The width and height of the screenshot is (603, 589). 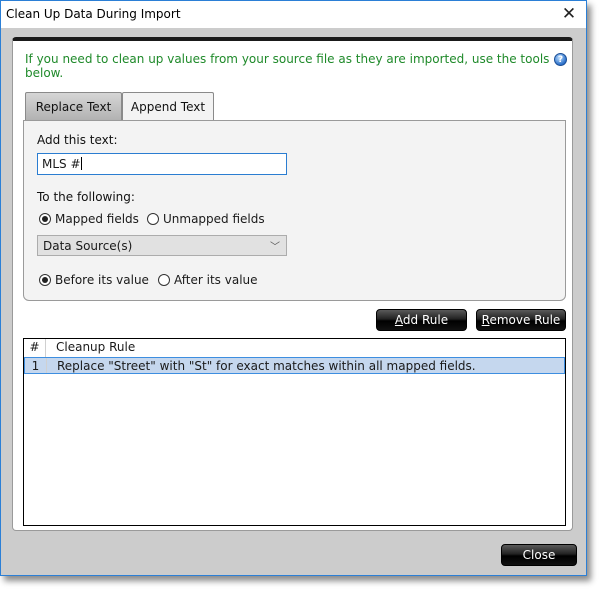 I want to click on tab-append-text: Append Text, so click(x=168, y=106).